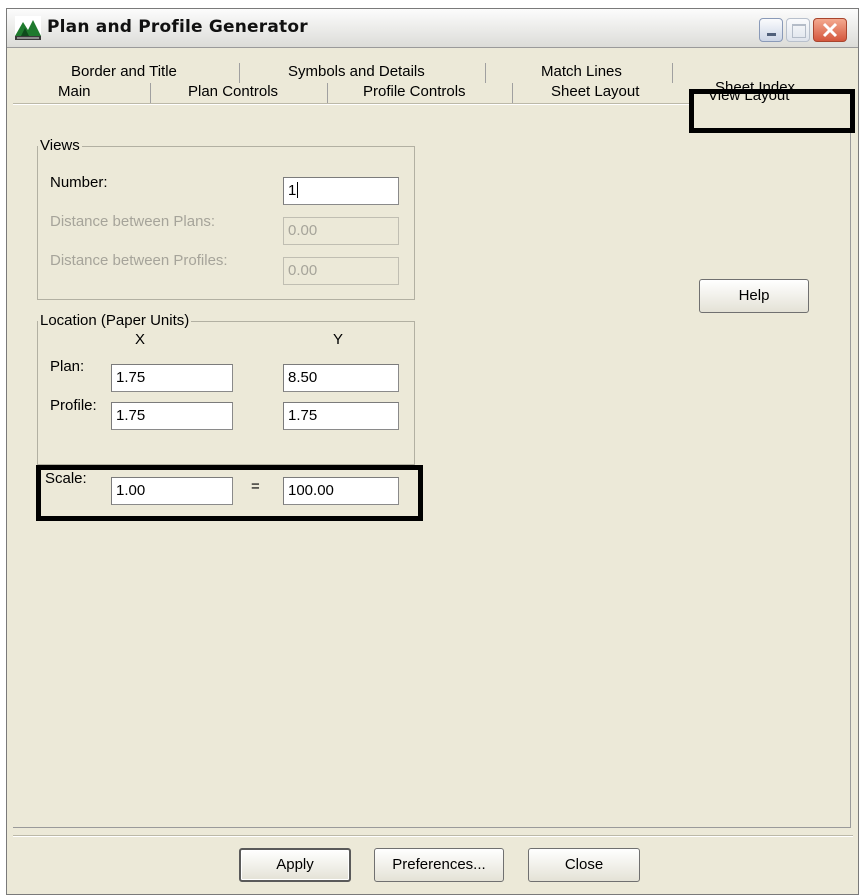 The image size is (859, 895). What do you see at coordinates (79, 182) in the screenshot?
I see `number-label: Number:` at bounding box center [79, 182].